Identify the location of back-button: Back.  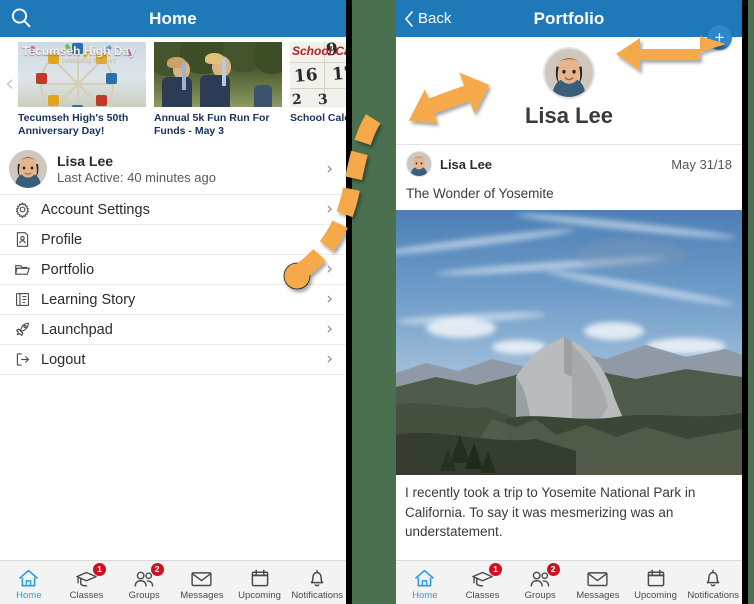
(427, 18).